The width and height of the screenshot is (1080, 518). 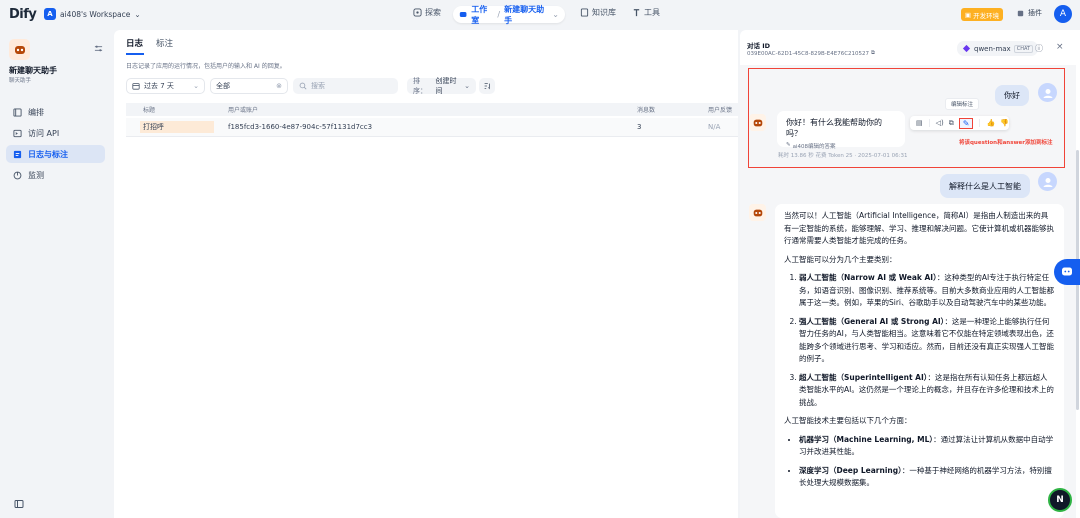 I want to click on user-message: 解释什么是人工智能, so click(x=985, y=186).